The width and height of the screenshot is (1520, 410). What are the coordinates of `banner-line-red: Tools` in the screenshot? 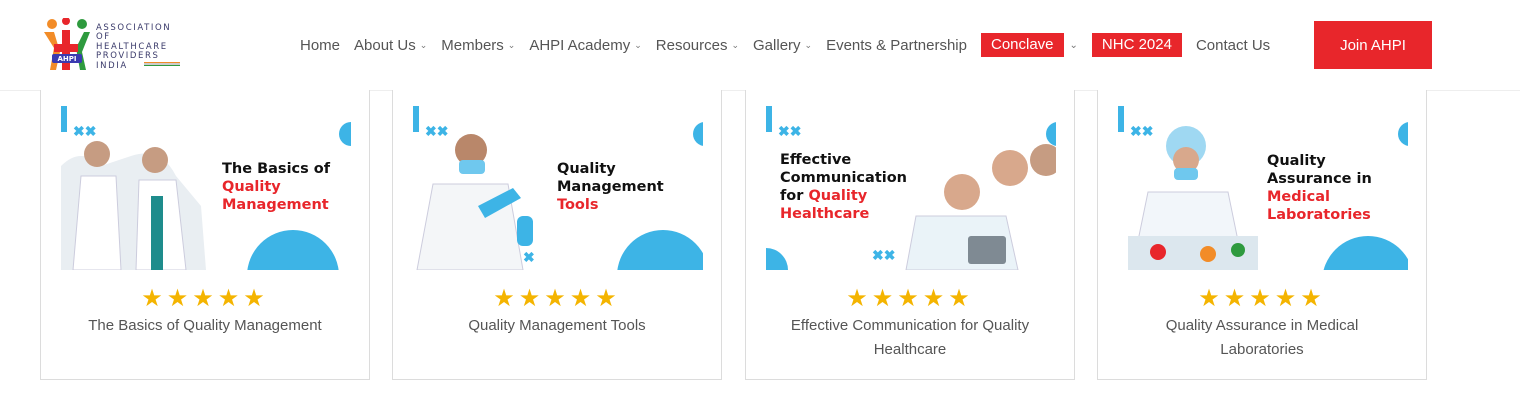 It's located at (578, 205).